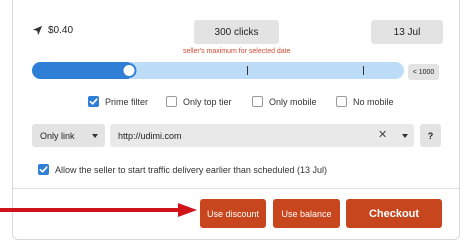  Describe the element at coordinates (80, 70) in the screenshot. I see `slider-fill` at that location.